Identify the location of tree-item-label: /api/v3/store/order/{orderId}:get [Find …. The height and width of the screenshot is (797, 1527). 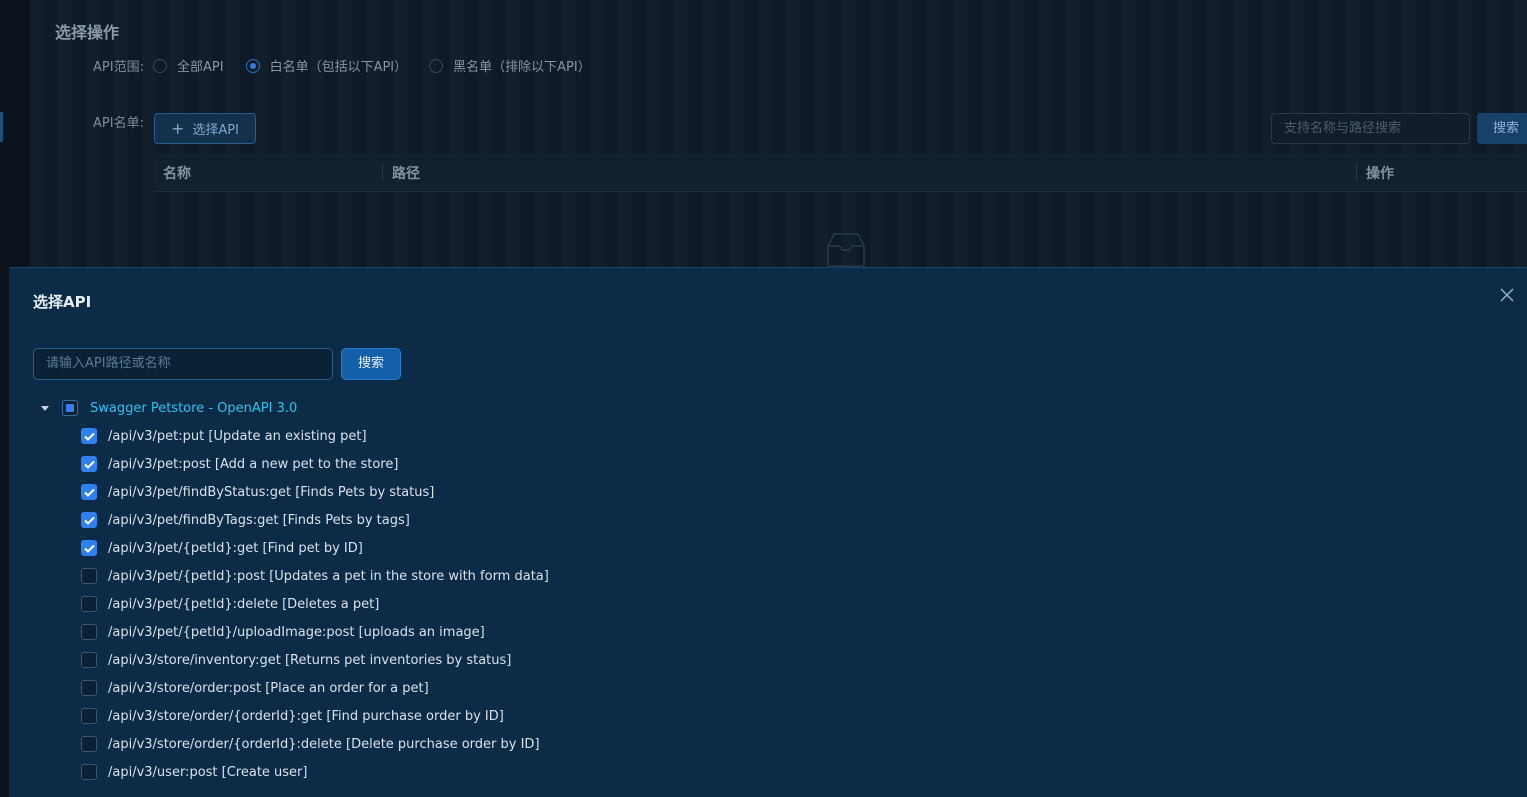
(306, 716).